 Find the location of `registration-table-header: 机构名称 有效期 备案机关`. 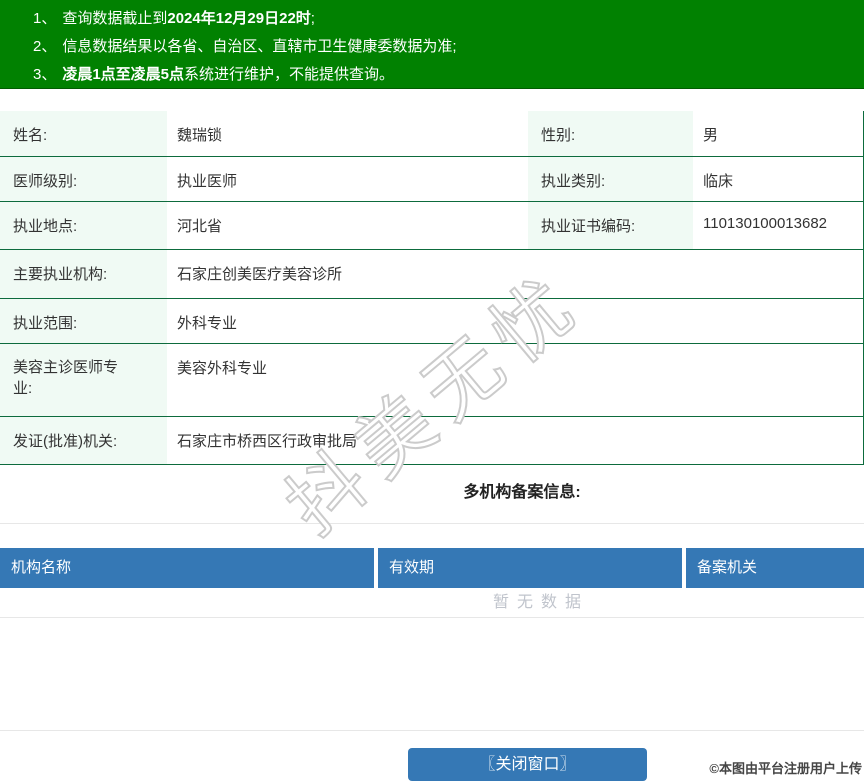

registration-table-header: 机构名称 有效期 备案机关 is located at coordinates (432, 568).